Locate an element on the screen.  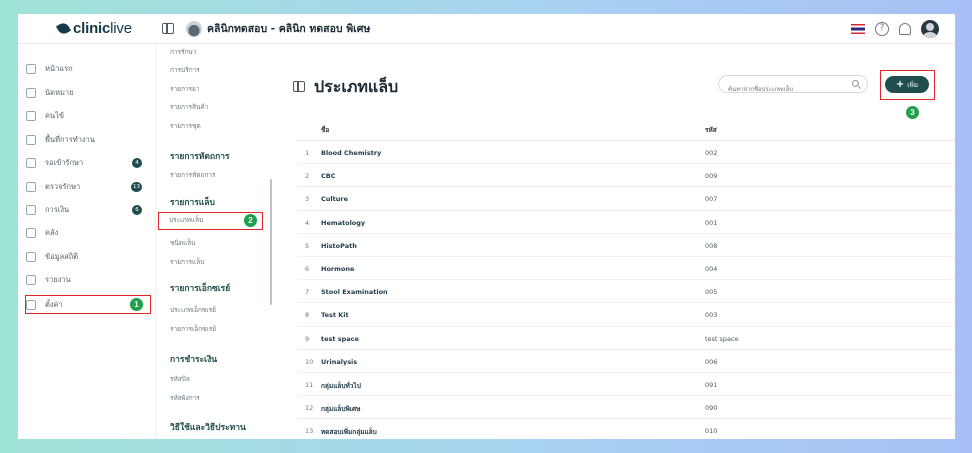
subnav-item: ประเภทเอ็กซเรย์ is located at coordinates (193, 310).